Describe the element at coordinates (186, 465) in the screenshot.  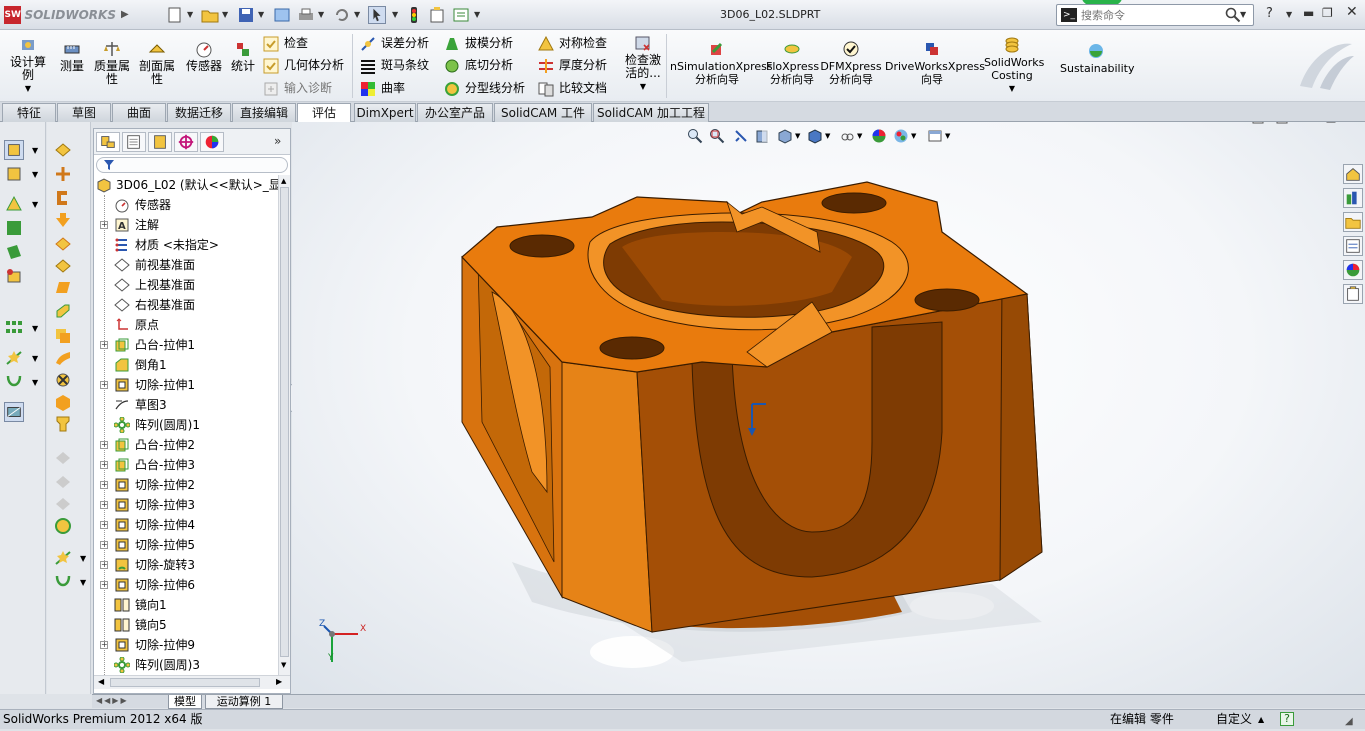
I see `tree-item: + 凸台-拉伸3` at that location.